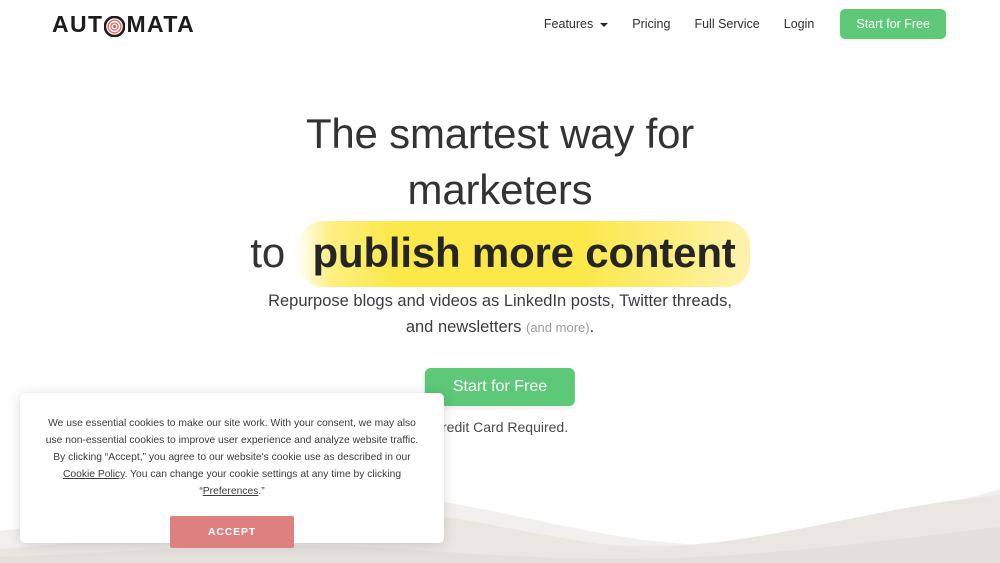 Image resolution: width=1000 pixels, height=563 pixels. I want to click on logo: AUT MATA, so click(123, 24).